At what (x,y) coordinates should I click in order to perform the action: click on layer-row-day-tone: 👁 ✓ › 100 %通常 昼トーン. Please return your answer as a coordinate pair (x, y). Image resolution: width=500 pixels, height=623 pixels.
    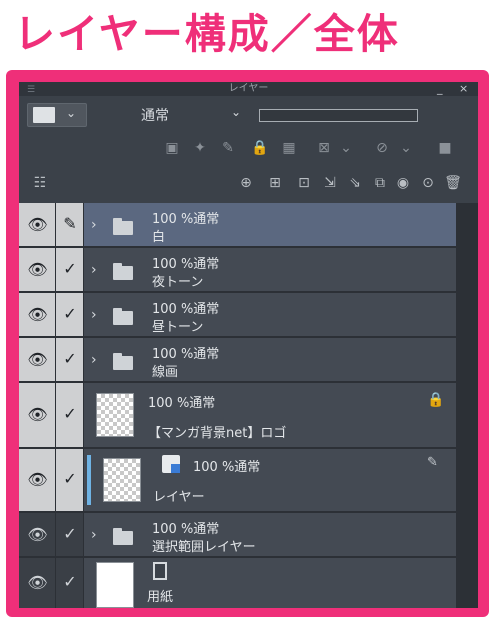
    Looking at the image, I should click on (237, 315).